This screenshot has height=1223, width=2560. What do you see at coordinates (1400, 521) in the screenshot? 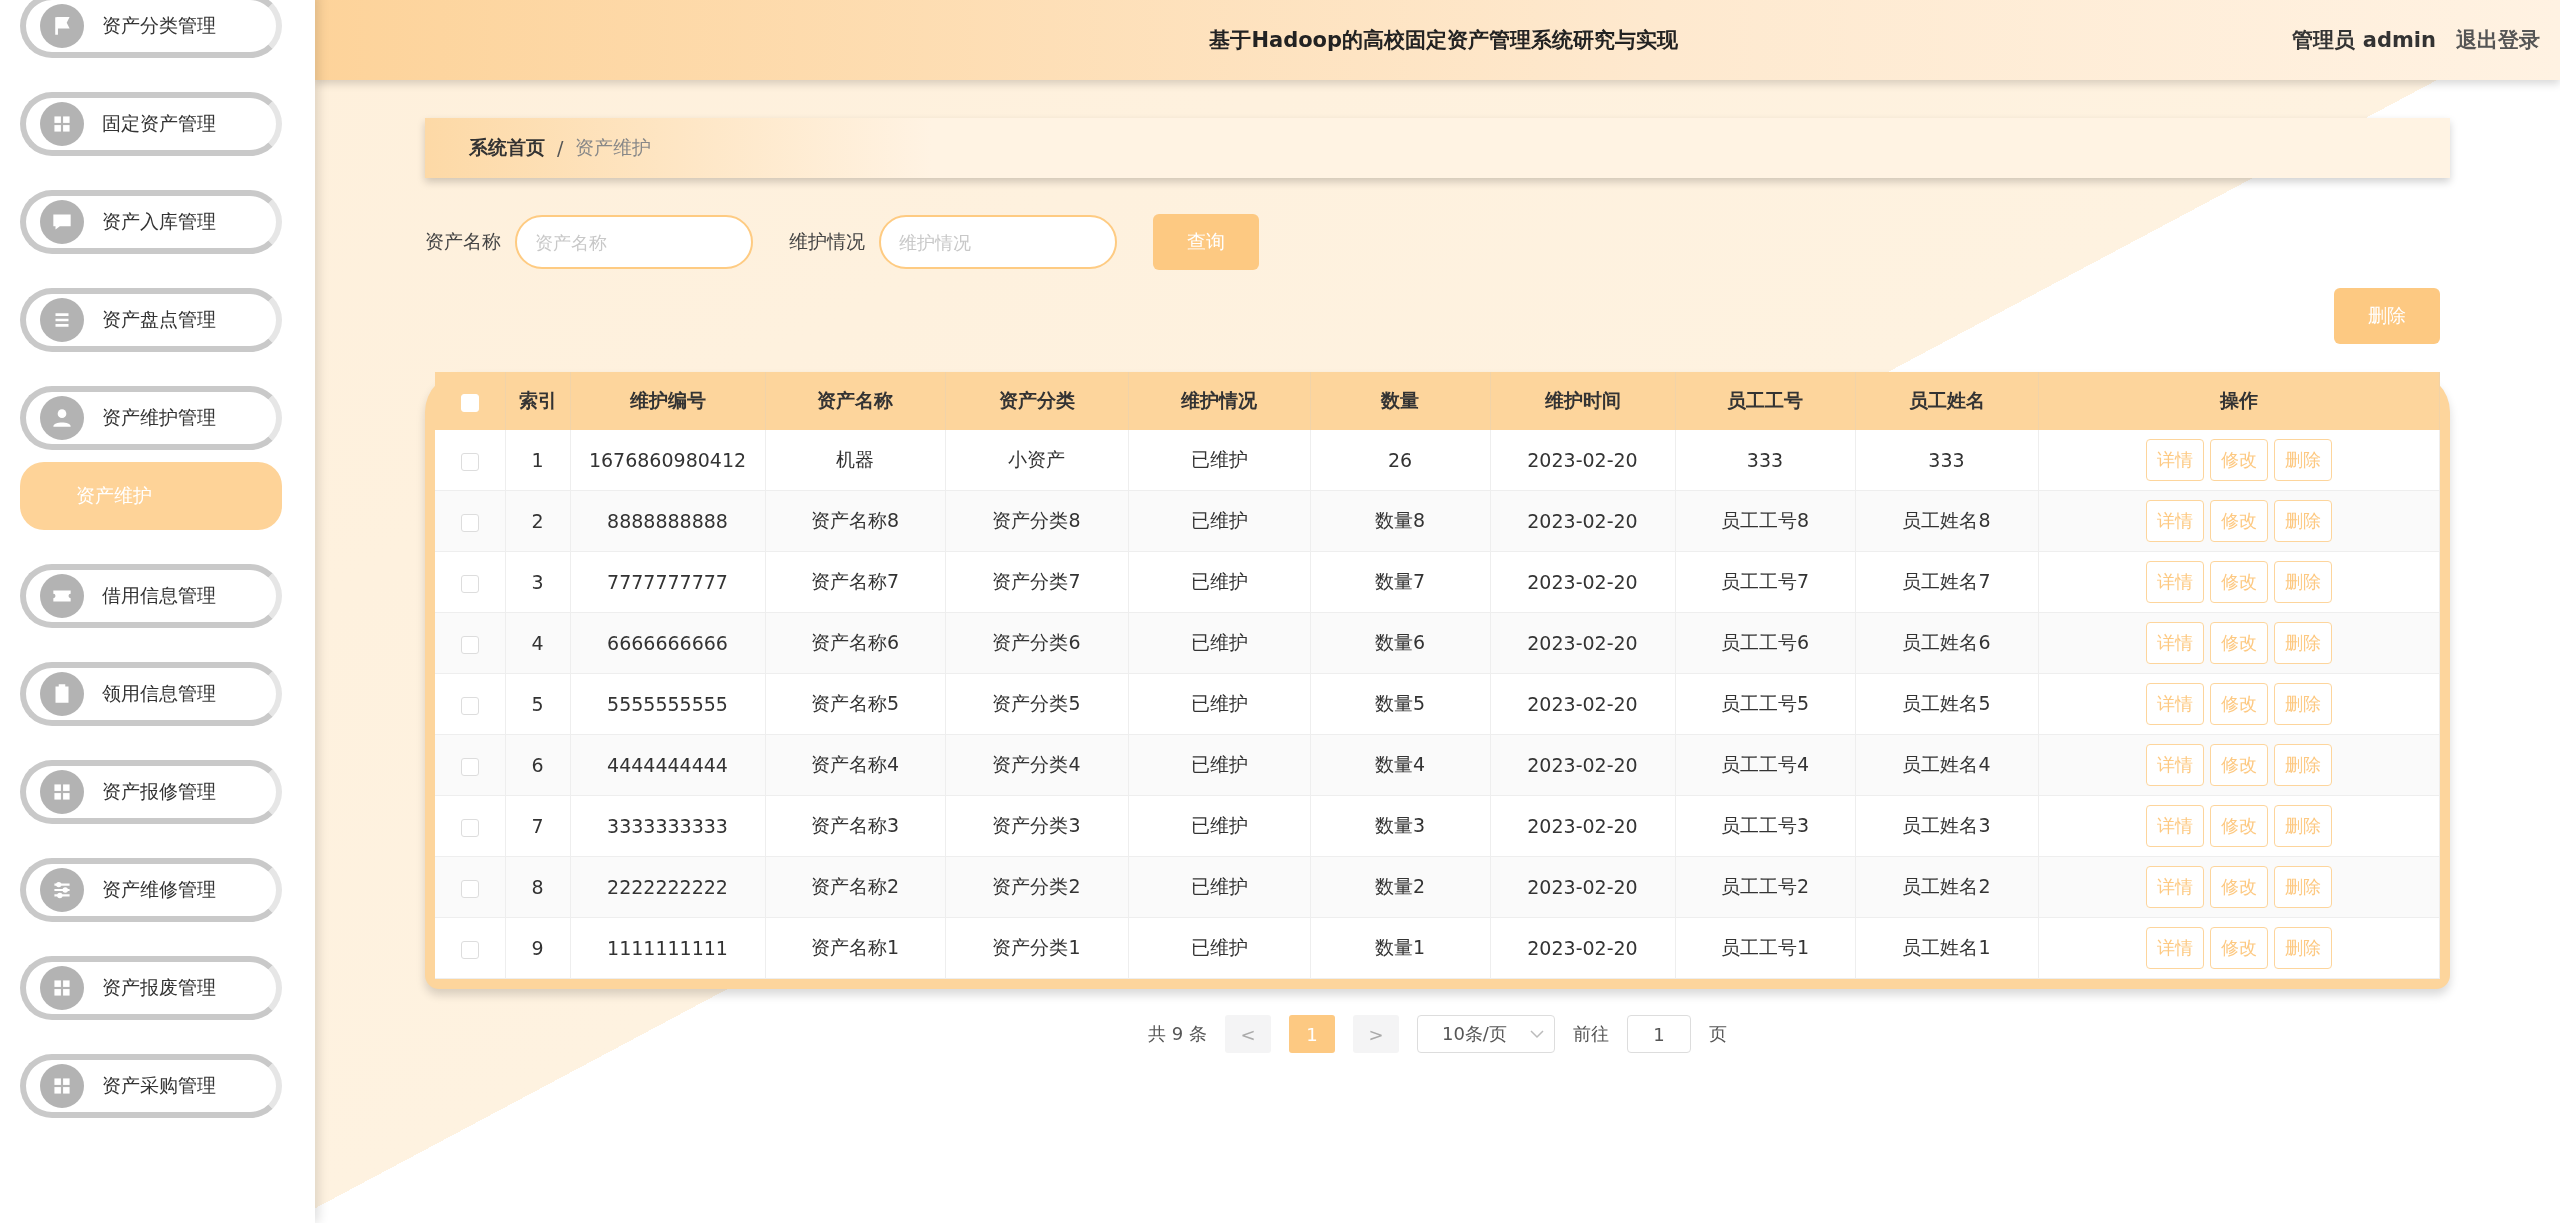
I see `table-cell: 数量8` at bounding box center [1400, 521].